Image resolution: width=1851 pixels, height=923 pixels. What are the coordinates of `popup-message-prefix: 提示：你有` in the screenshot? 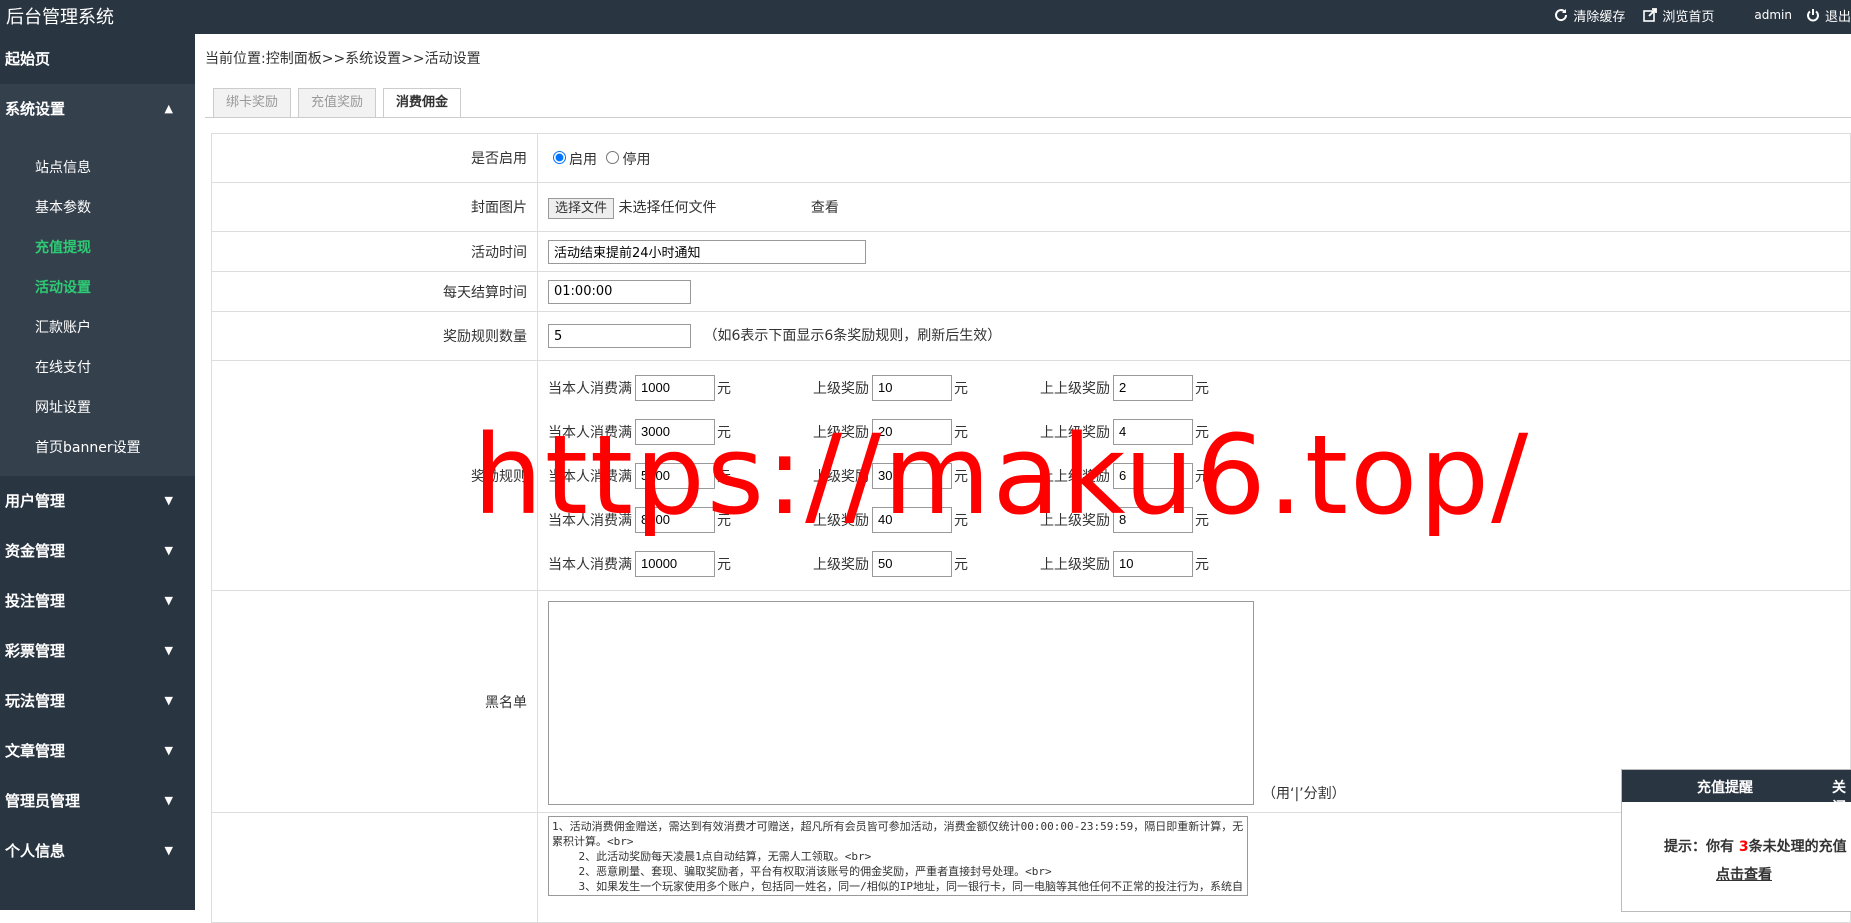 It's located at (1699, 847).